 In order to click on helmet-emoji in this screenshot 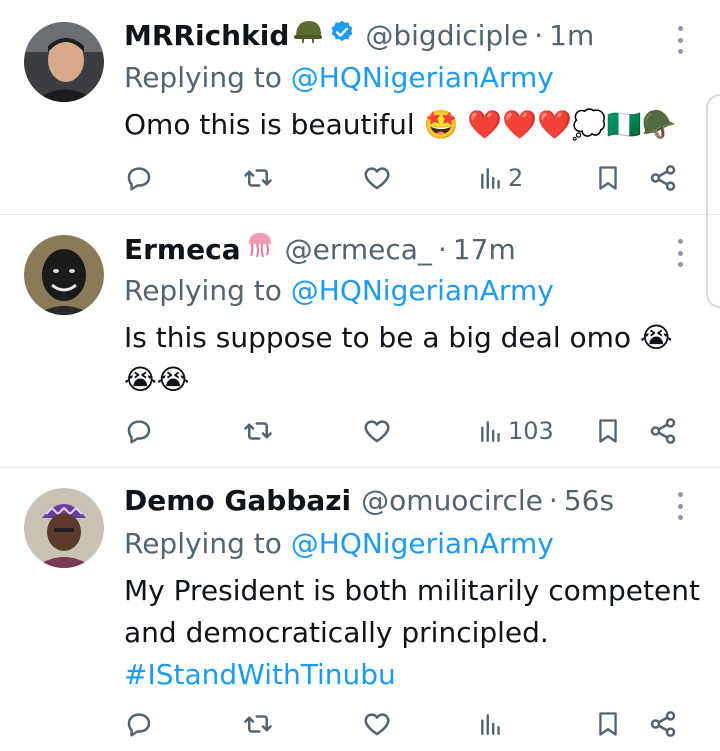, I will do `click(308, 36)`.